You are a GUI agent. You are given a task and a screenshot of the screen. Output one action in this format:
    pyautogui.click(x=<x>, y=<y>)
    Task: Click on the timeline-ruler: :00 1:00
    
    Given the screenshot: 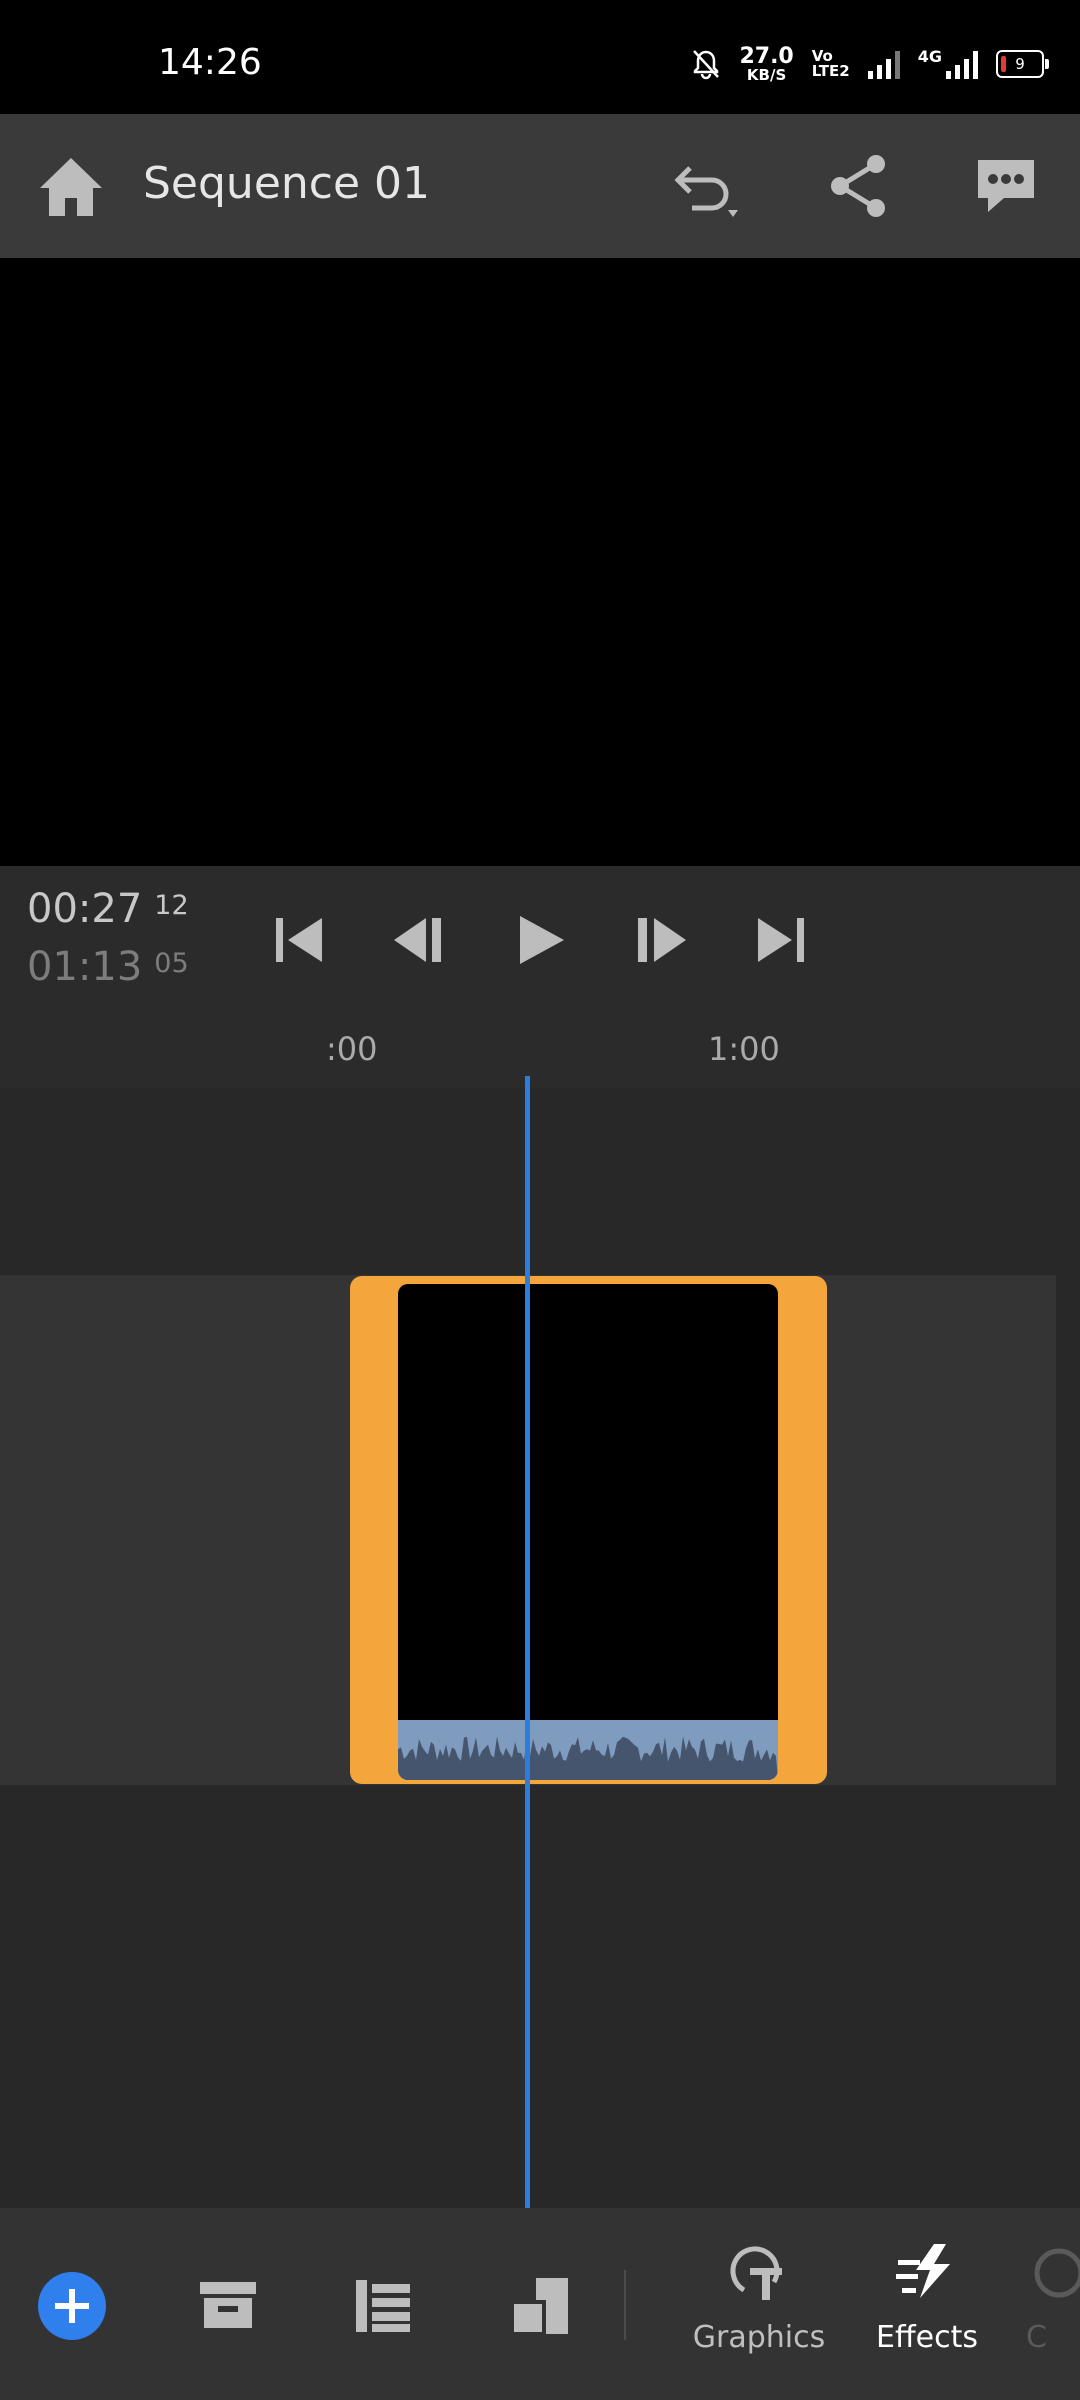 What is the action you would take?
    pyautogui.click(x=540, y=1048)
    